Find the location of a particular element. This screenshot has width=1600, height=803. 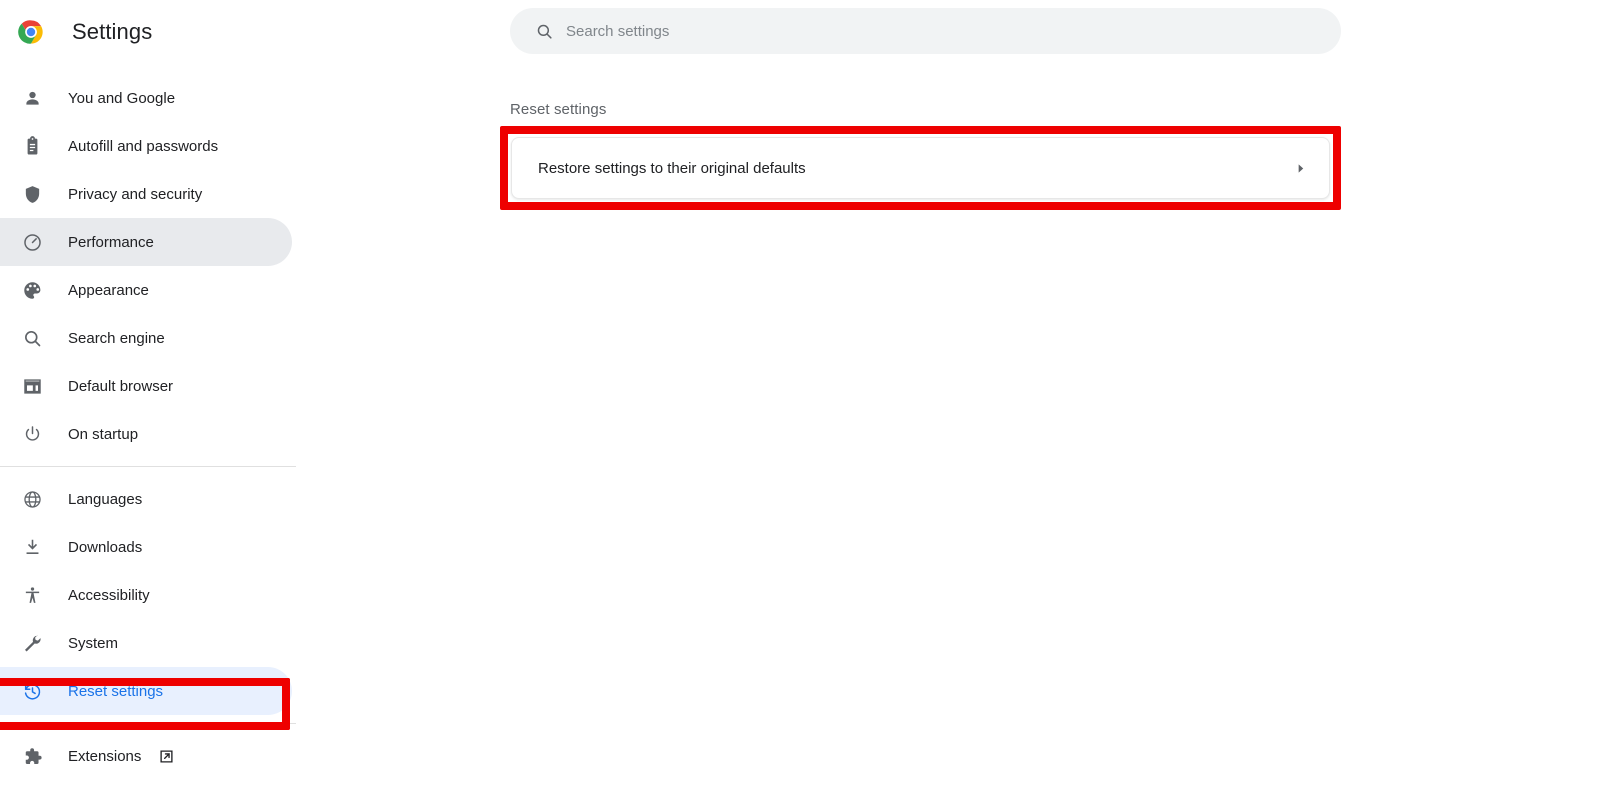

search-bar is located at coordinates (925, 31).